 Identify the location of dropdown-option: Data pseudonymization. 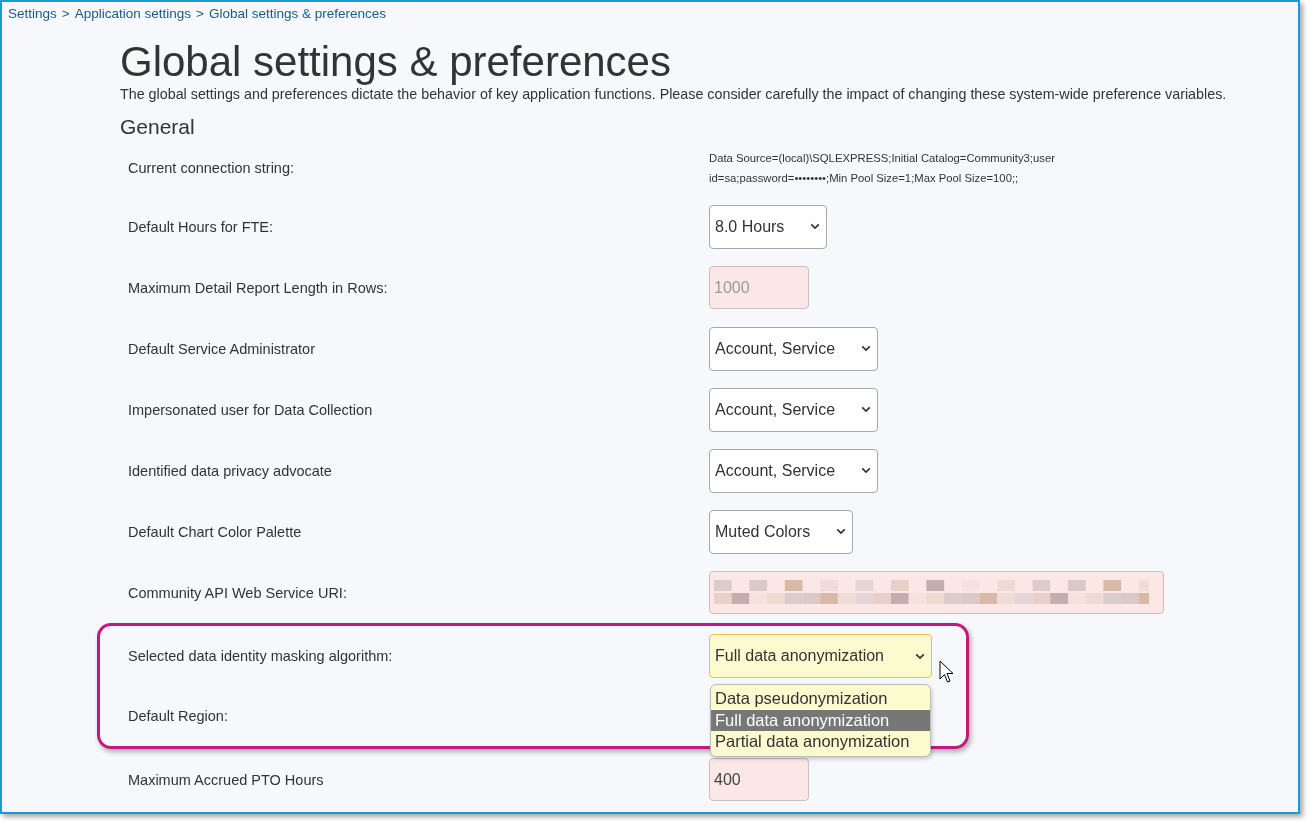
(820, 699).